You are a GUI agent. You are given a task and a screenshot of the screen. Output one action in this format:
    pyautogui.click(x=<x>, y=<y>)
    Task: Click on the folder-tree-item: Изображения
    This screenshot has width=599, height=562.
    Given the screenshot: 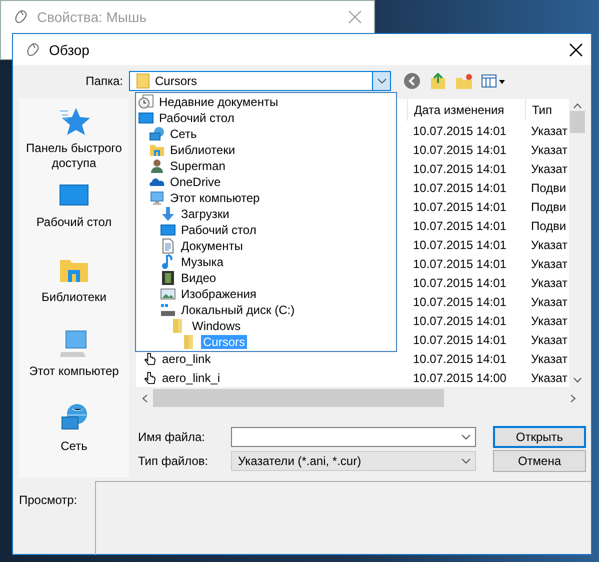 What is the action you would take?
    pyautogui.click(x=218, y=294)
    